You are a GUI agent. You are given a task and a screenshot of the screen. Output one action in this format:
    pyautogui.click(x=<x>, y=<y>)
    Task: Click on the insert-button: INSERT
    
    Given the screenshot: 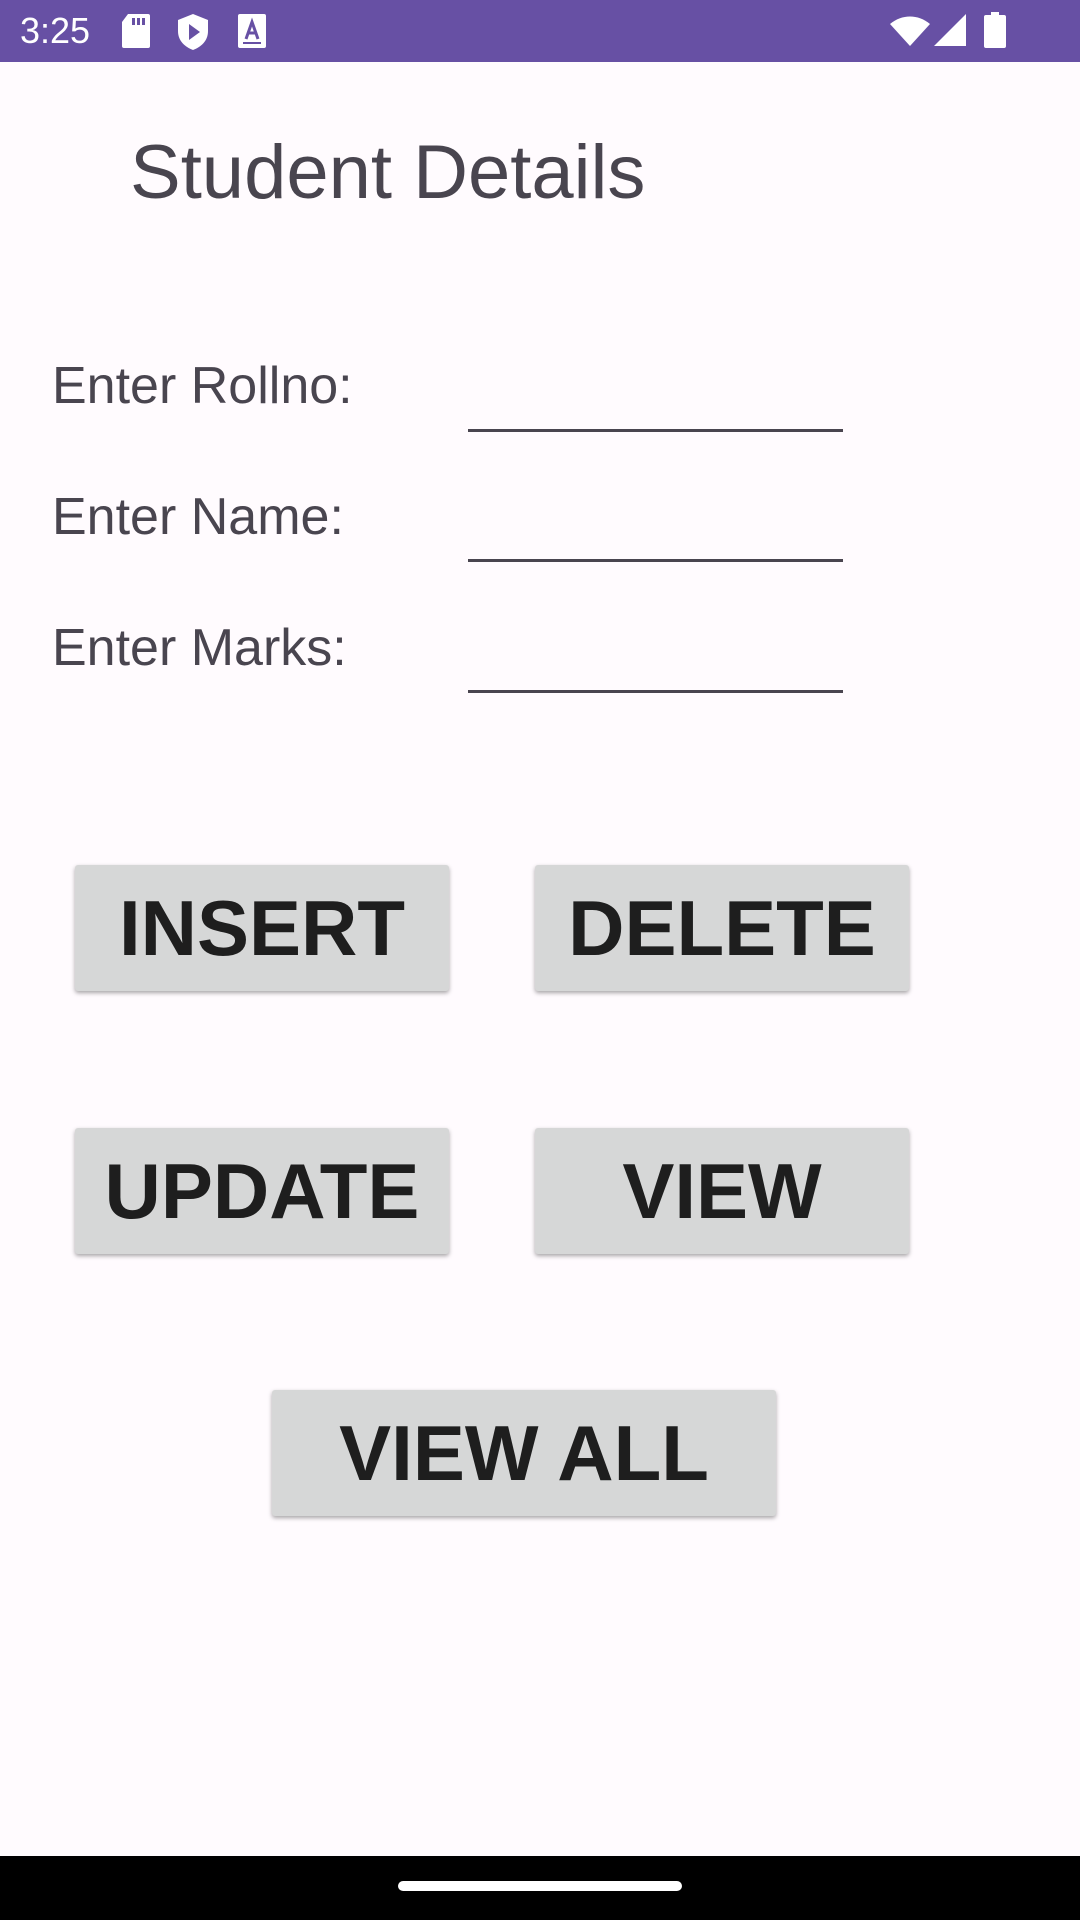 What is the action you would take?
    pyautogui.click(x=262, y=928)
    